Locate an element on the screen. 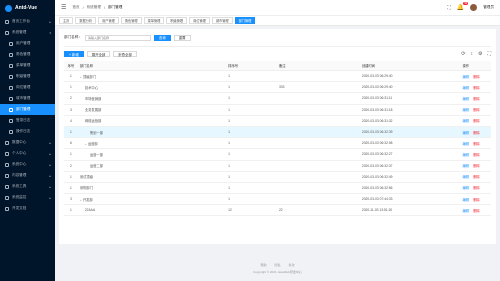 The height and width of the screenshot is (281, 500). table-row: 2 市场营销部 1 2020-03-03 06:31:11 编辑 删除 is located at coordinates (277, 98).